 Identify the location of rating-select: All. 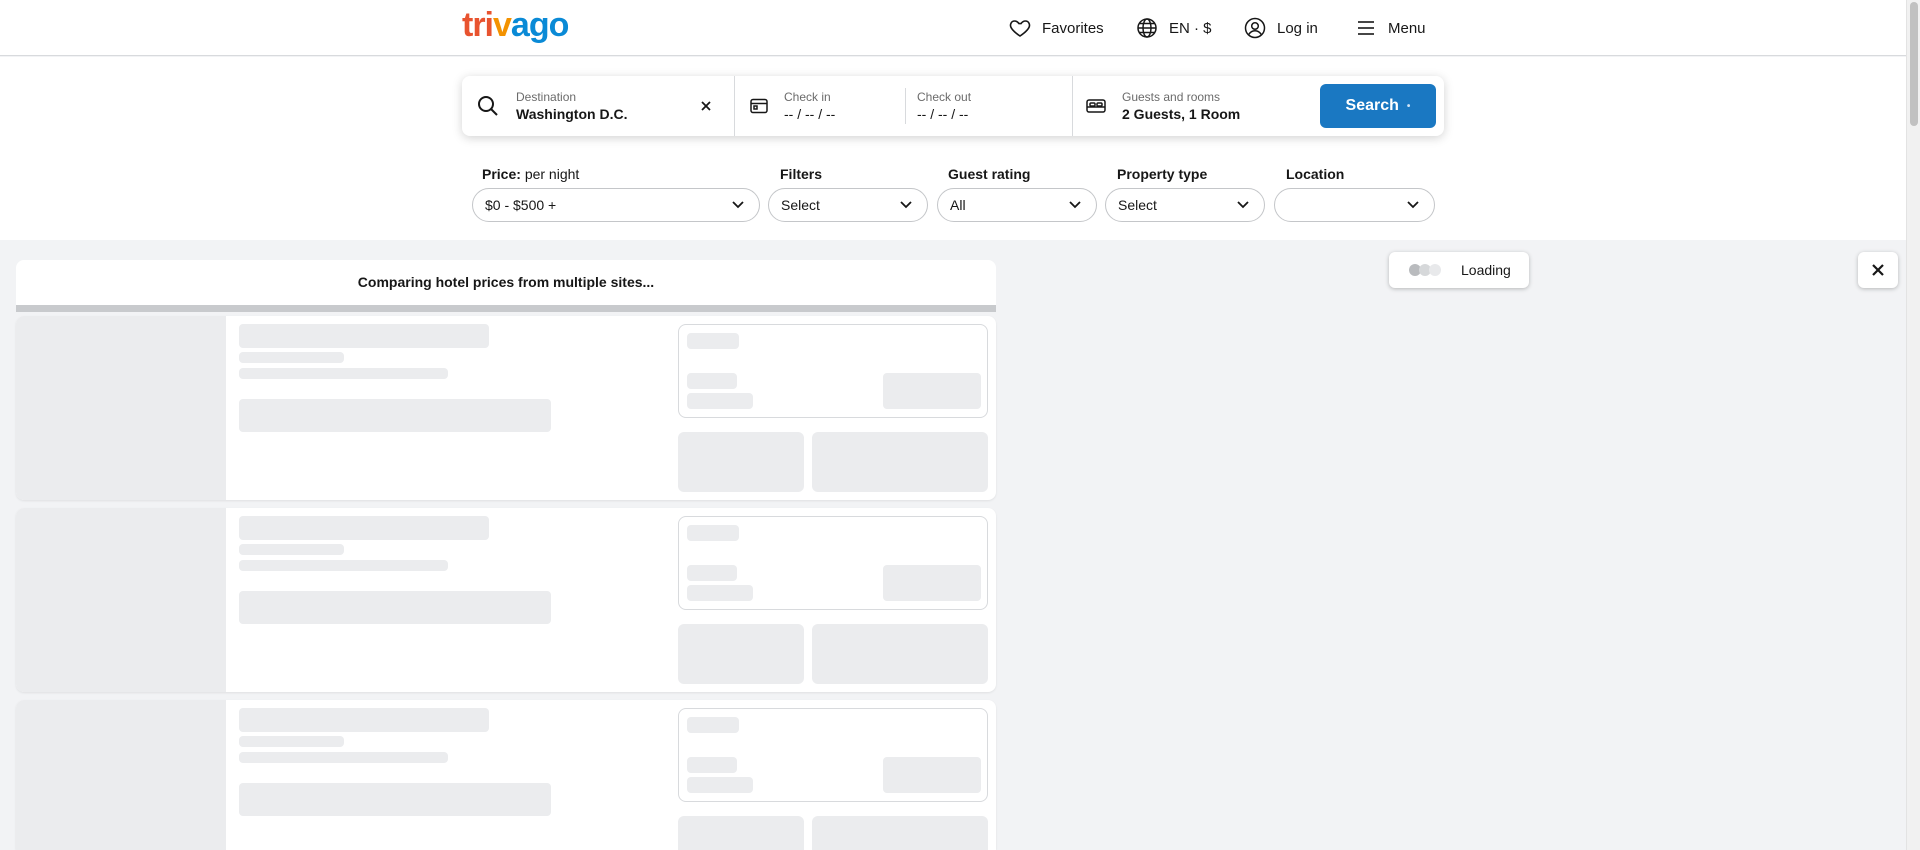
(1017, 205).